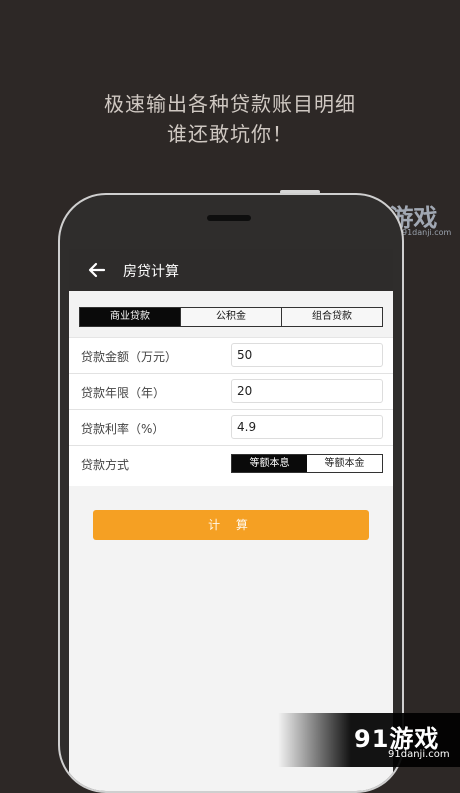  What do you see at coordinates (229, 218) in the screenshot?
I see `phone-speaker` at bounding box center [229, 218].